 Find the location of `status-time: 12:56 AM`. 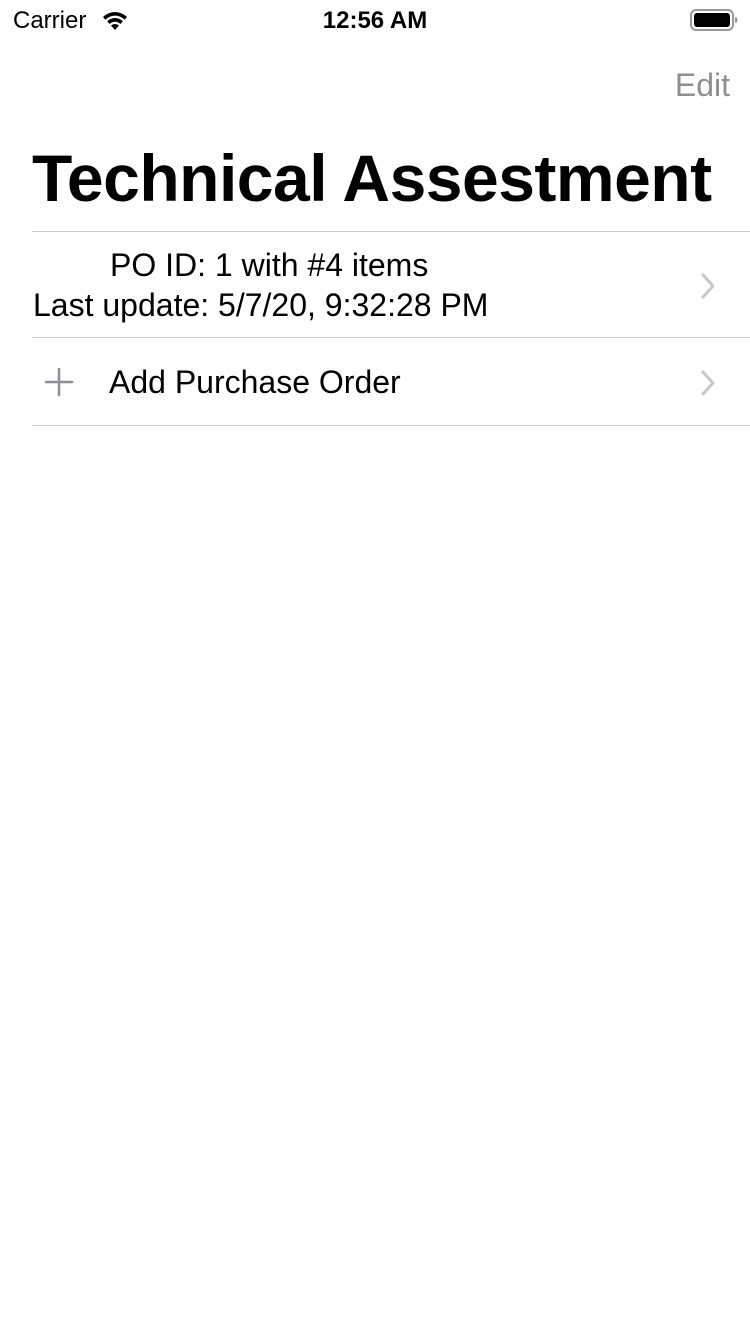

status-time: 12:56 AM is located at coordinates (375, 20).